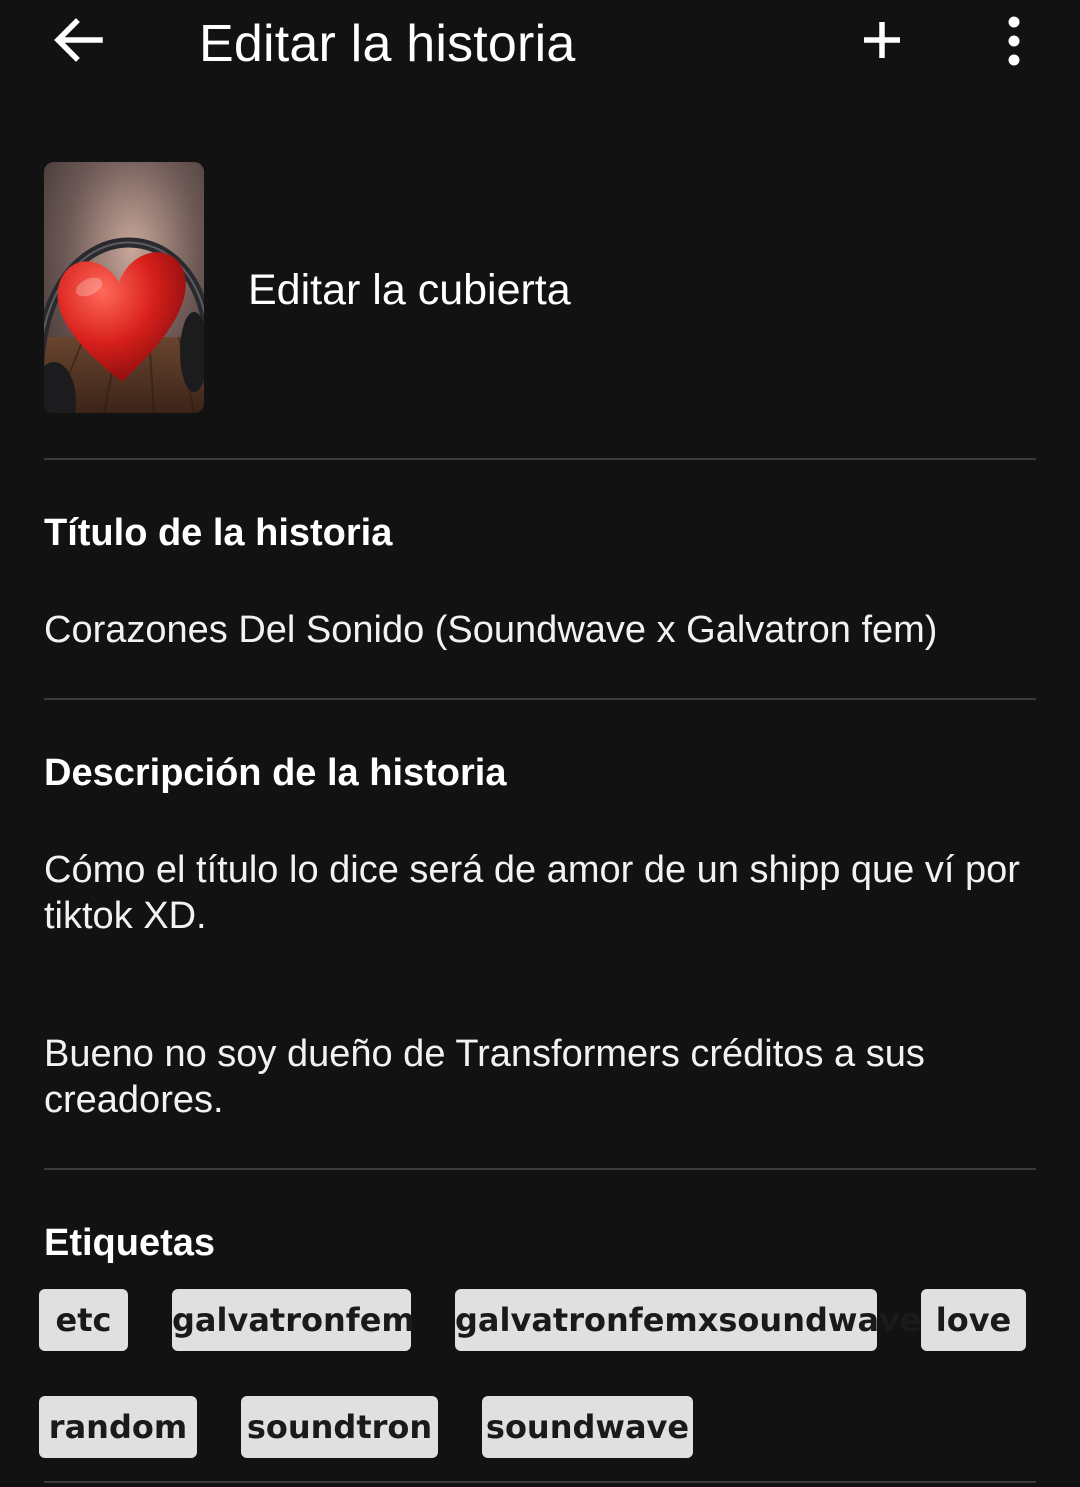 The image size is (1080, 1487). I want to click on edit-cover-label: Editar la cubierta, so click(409, 290).